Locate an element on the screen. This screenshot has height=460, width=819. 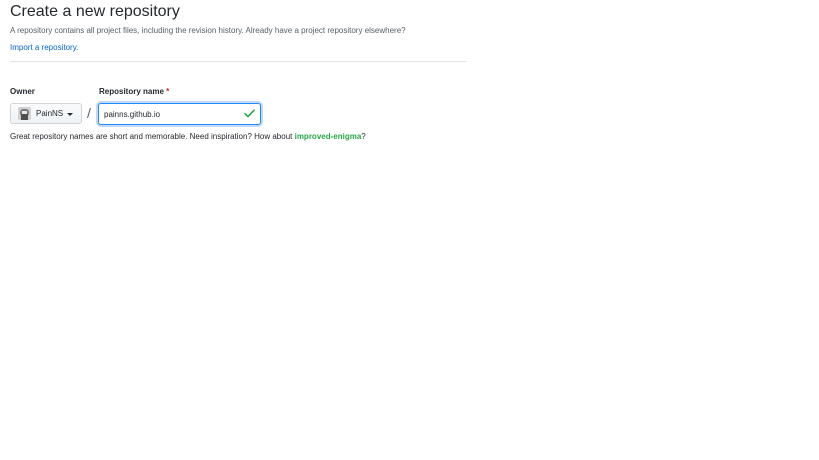
repository-name-field is located at coordinates (179, 114).